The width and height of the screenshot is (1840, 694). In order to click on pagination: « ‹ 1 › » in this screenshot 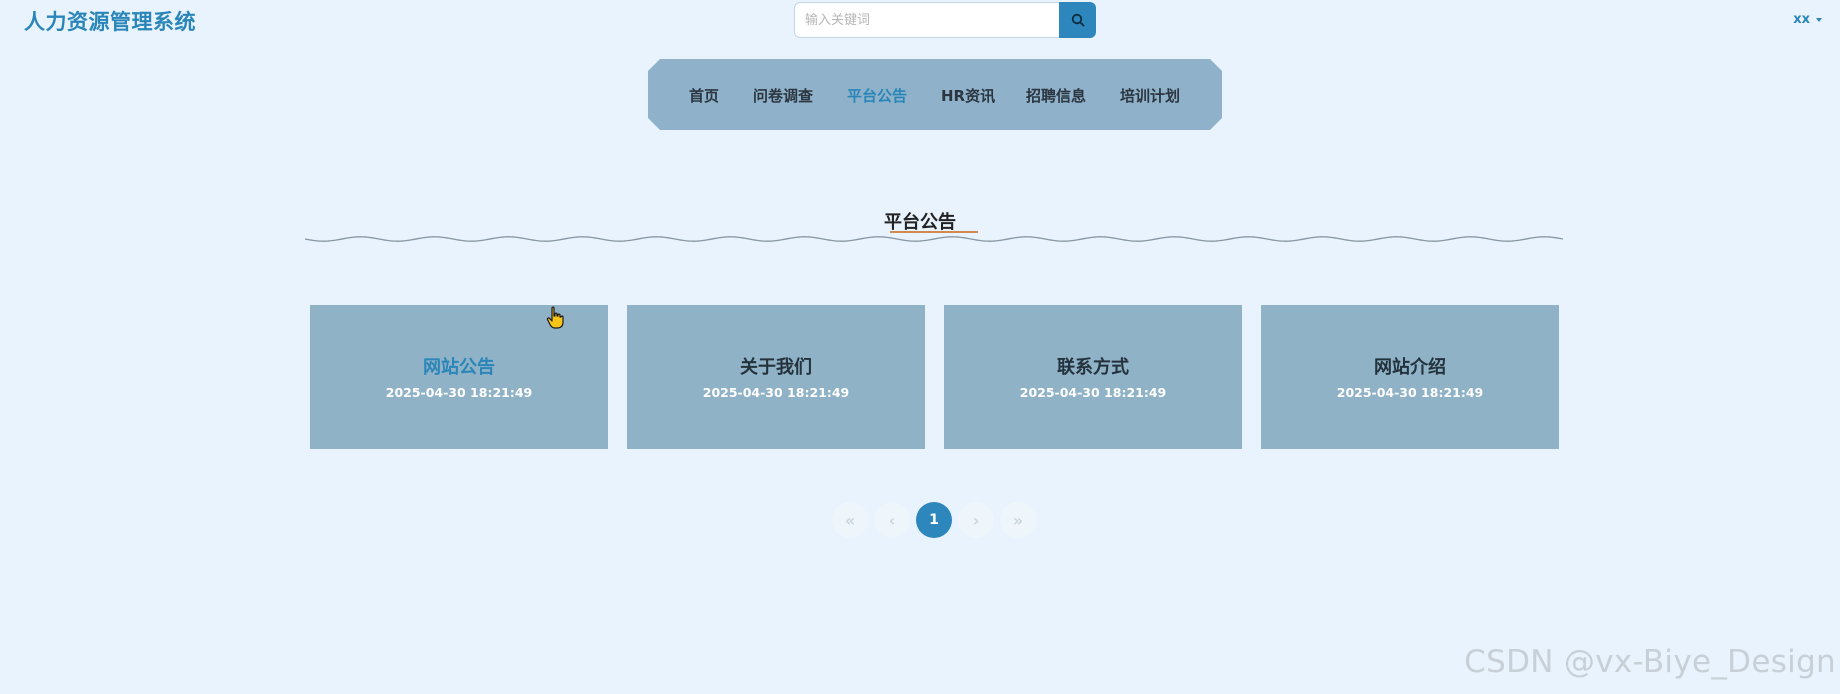, I will do `click(934, 520)`.